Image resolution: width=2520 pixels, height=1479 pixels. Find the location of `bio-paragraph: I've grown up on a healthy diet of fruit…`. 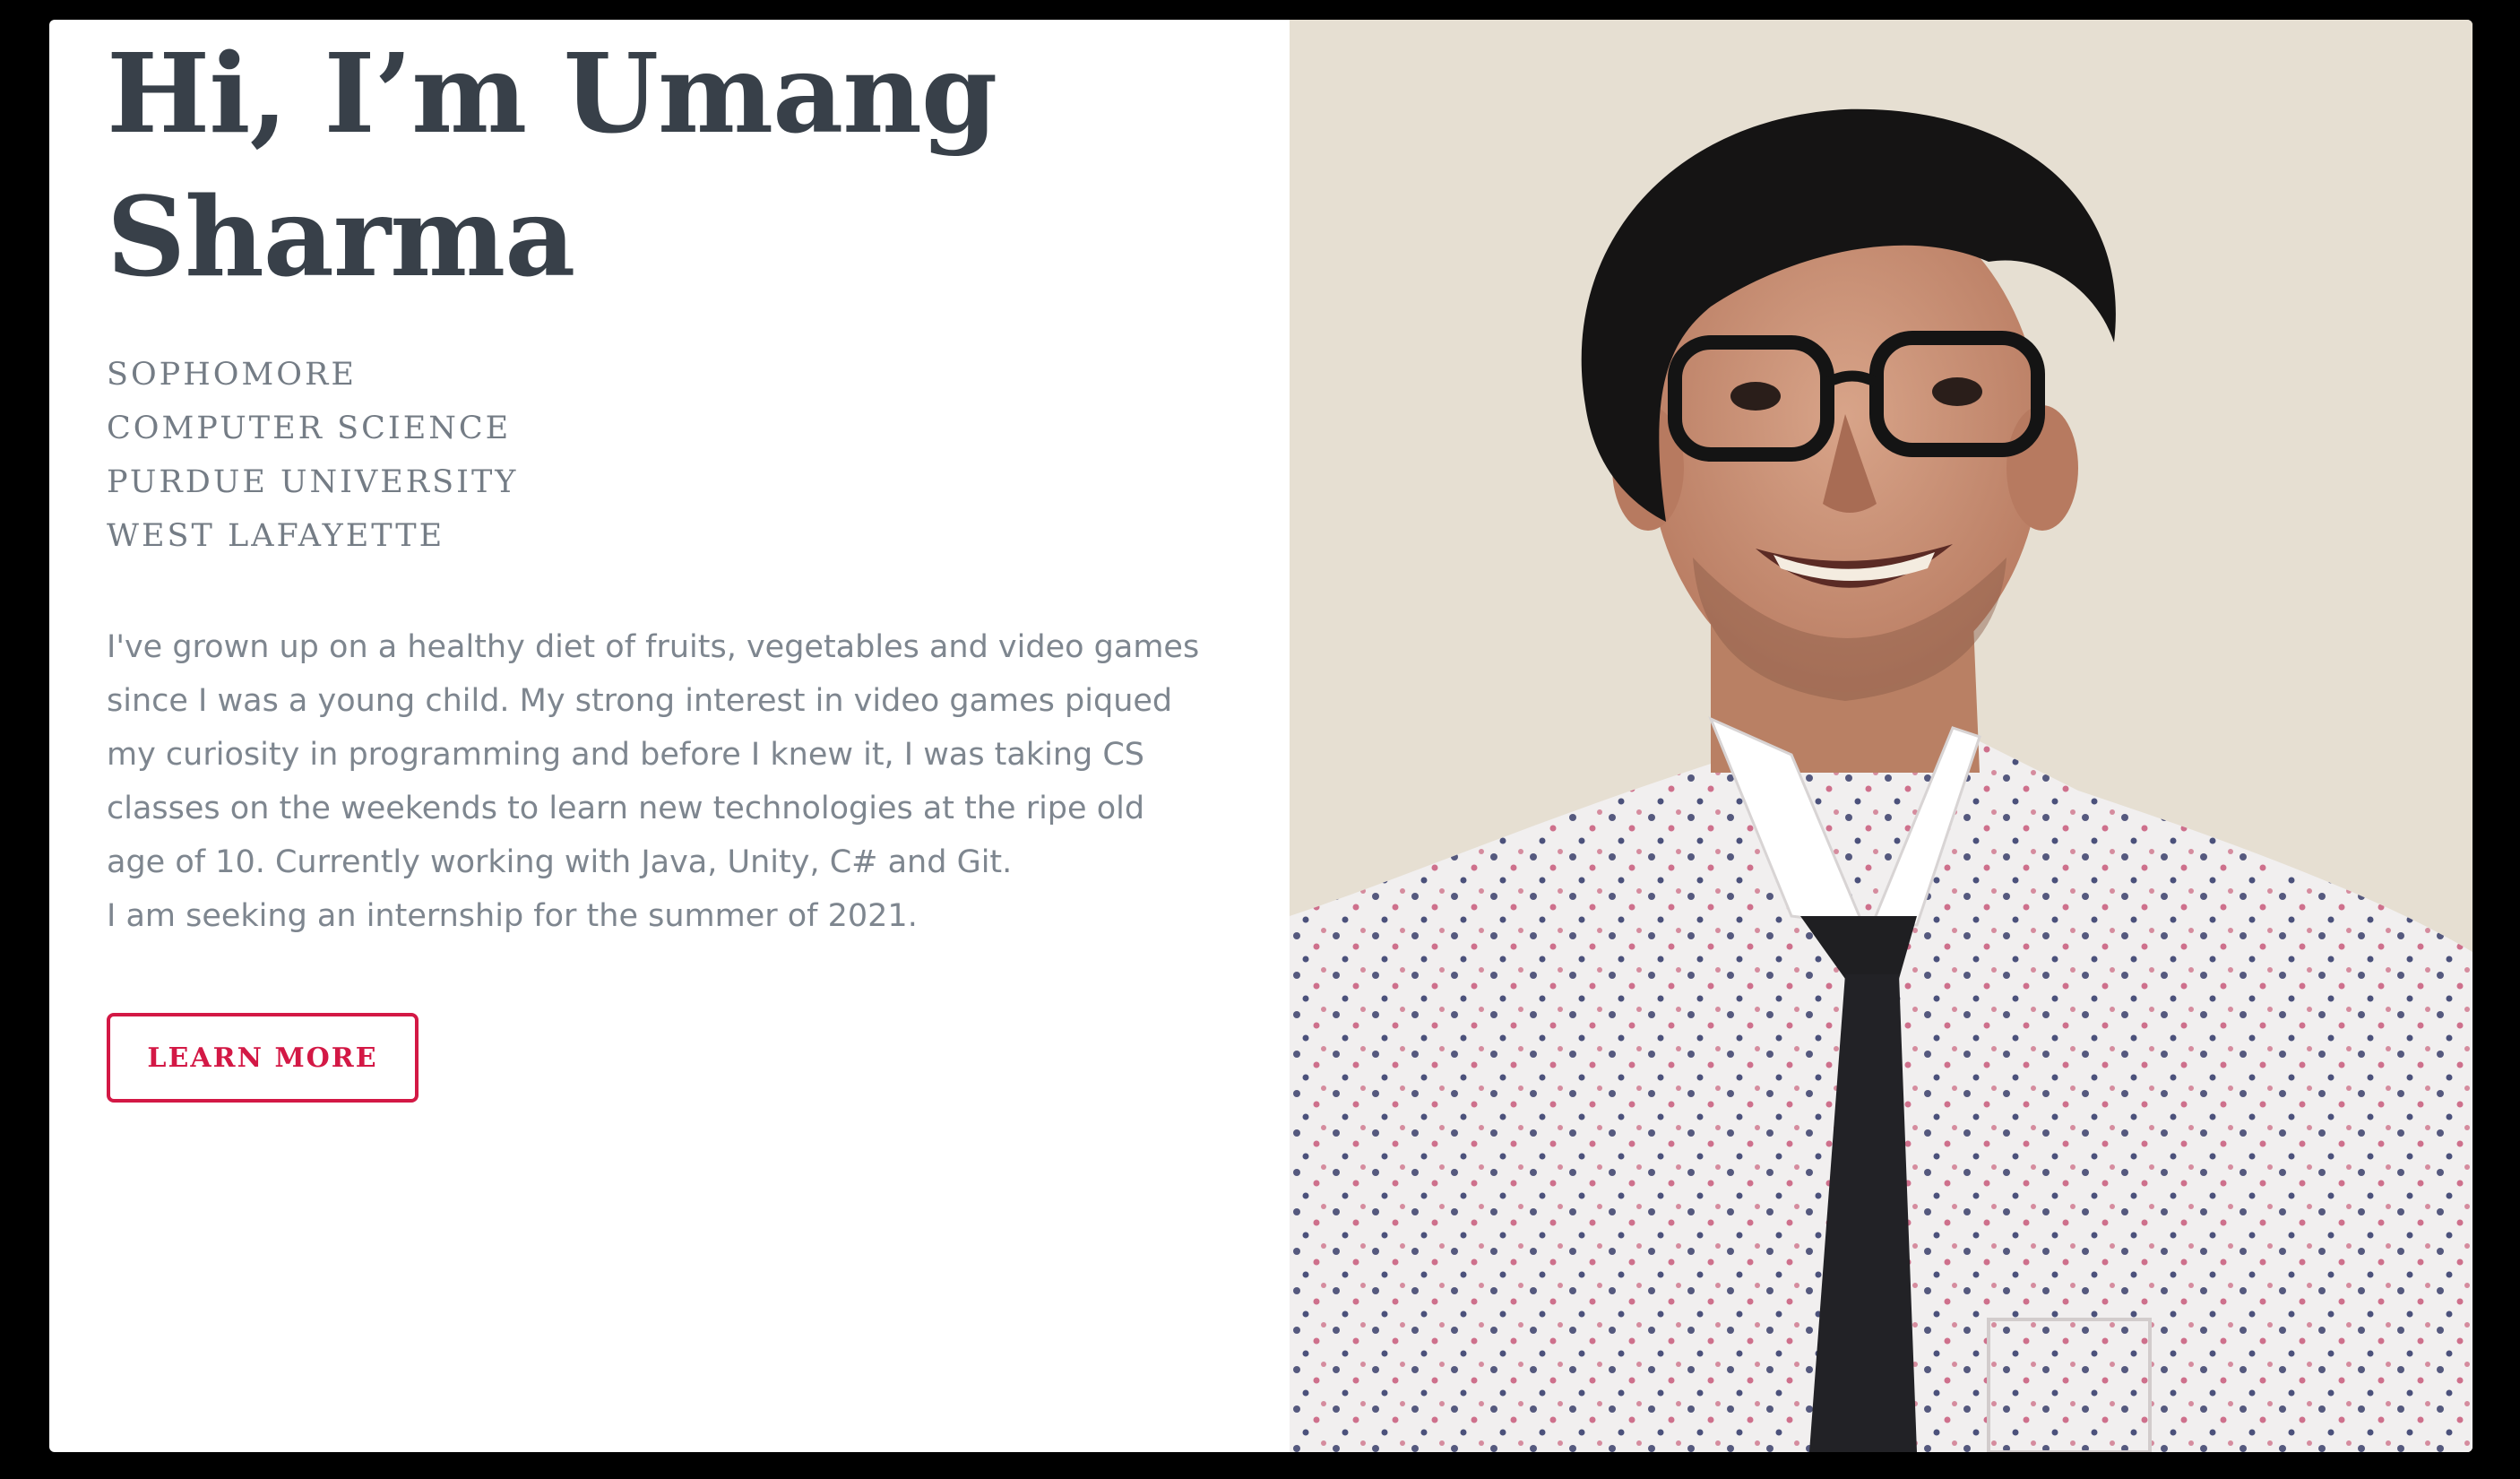

bio-paragraph: I've grown up on a healthy diet of fruit… is located at coordinates (653, 781).